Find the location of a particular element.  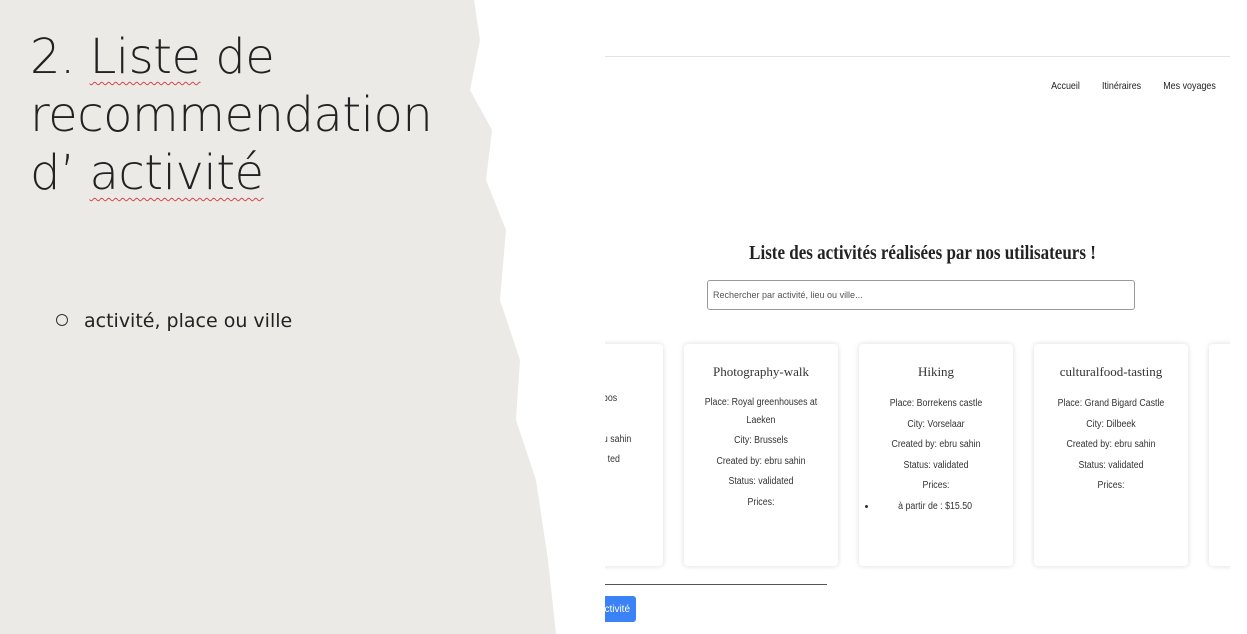

card-city: City: Dilbeek is located at coordinates (1111, 424).